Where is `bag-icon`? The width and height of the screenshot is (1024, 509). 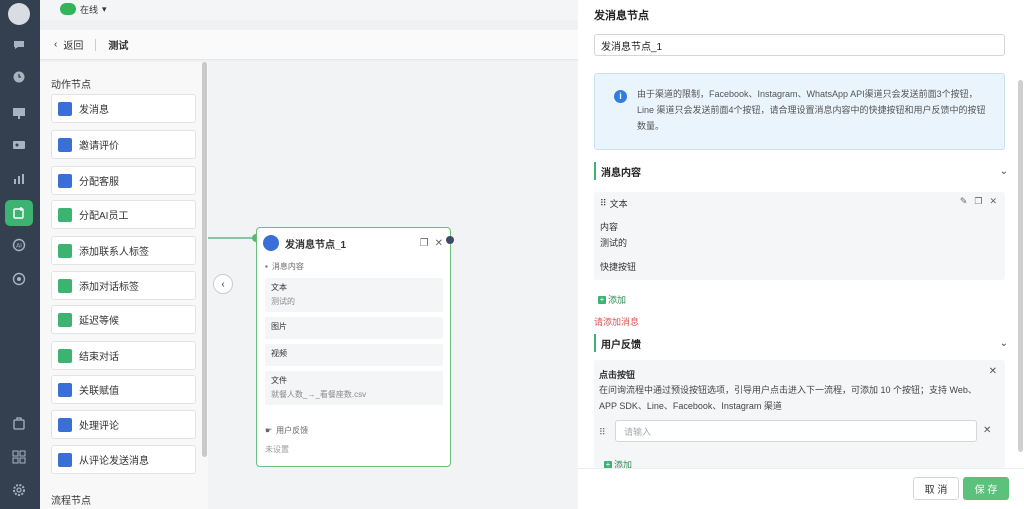 bag-icon is located at coordinates (19, 423).